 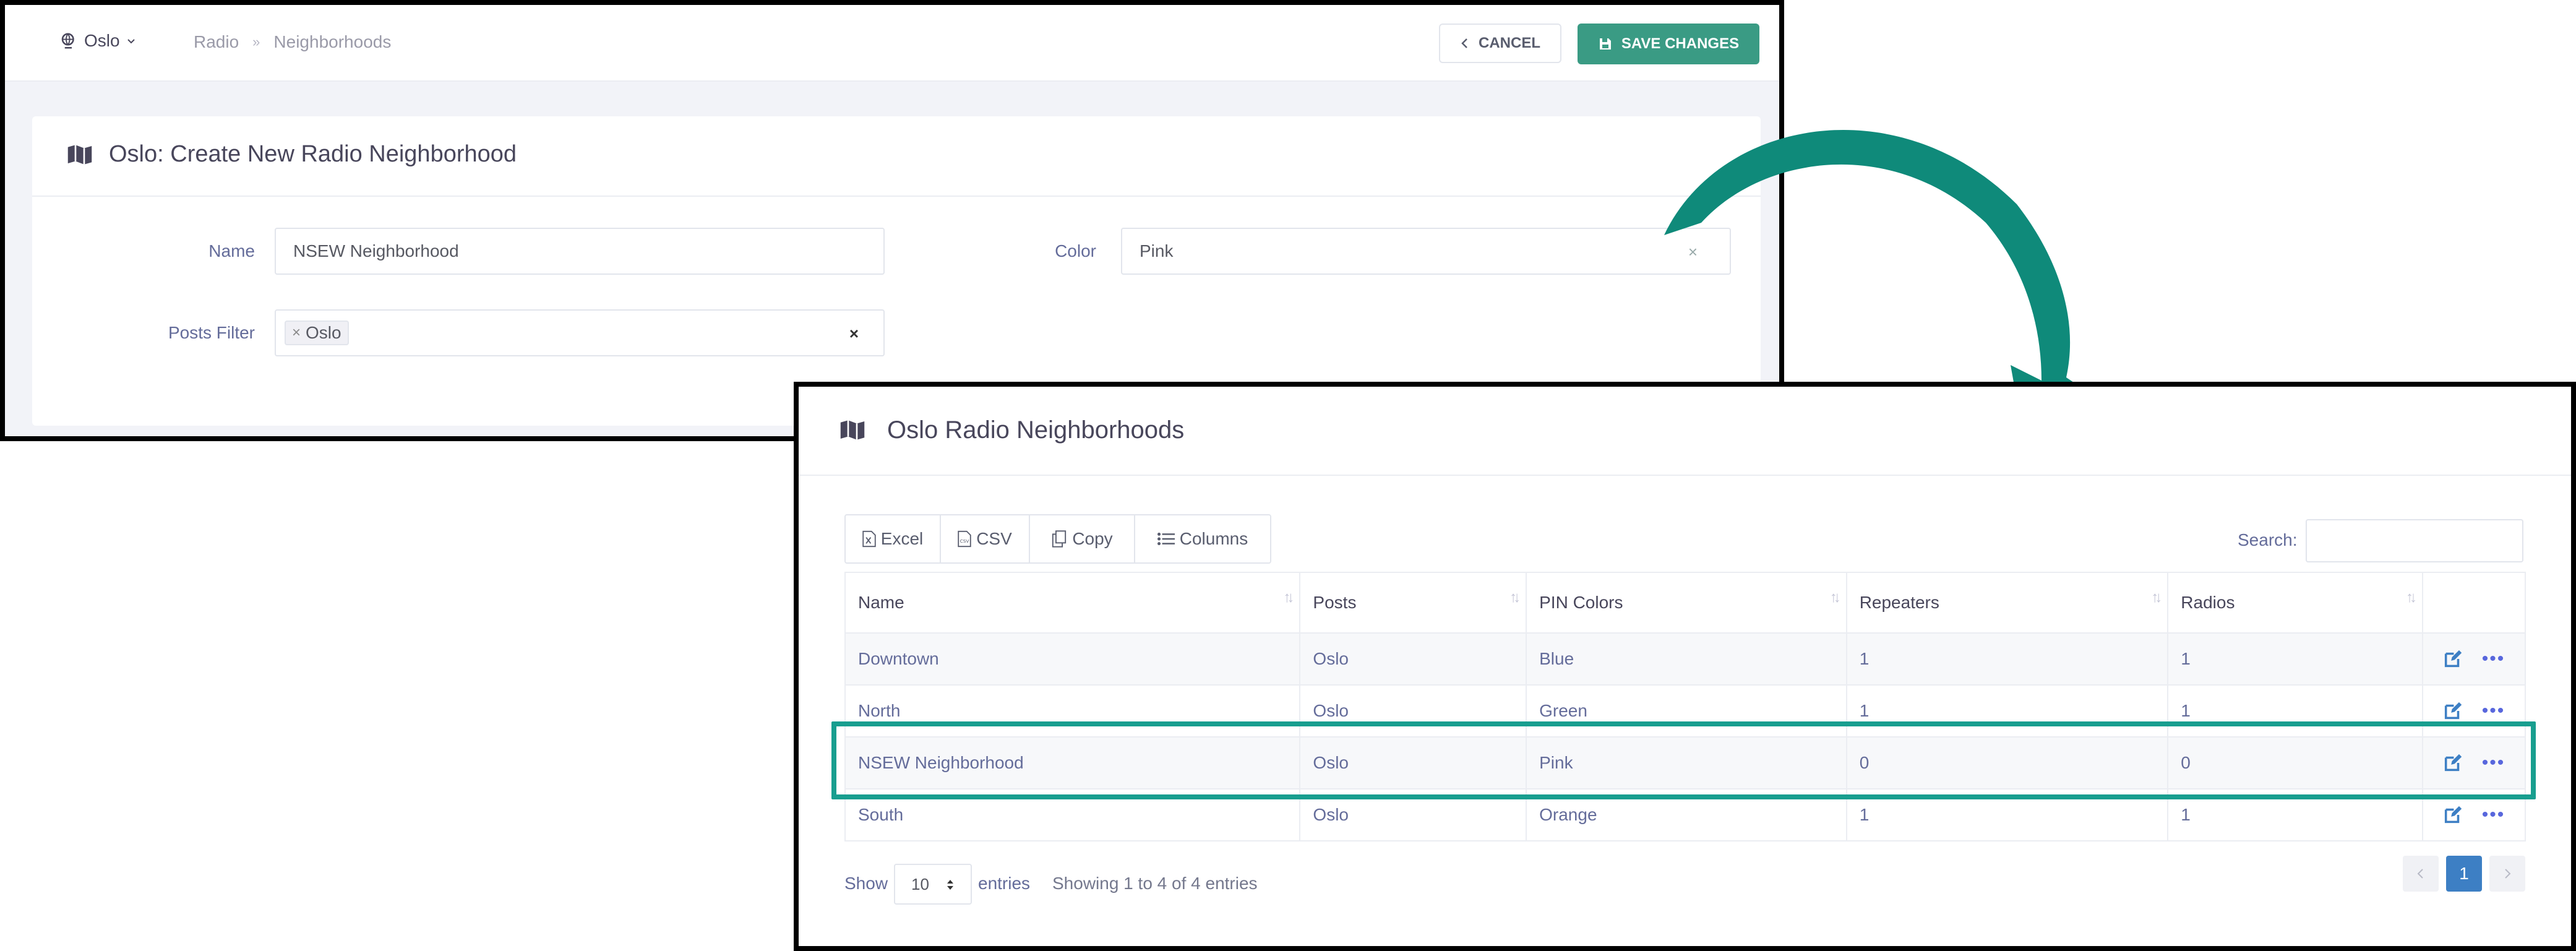 What do you see at coordinates (881, 602) in the screenshot?
I see `column-header-label: Name` at bounding box center [881, 602].